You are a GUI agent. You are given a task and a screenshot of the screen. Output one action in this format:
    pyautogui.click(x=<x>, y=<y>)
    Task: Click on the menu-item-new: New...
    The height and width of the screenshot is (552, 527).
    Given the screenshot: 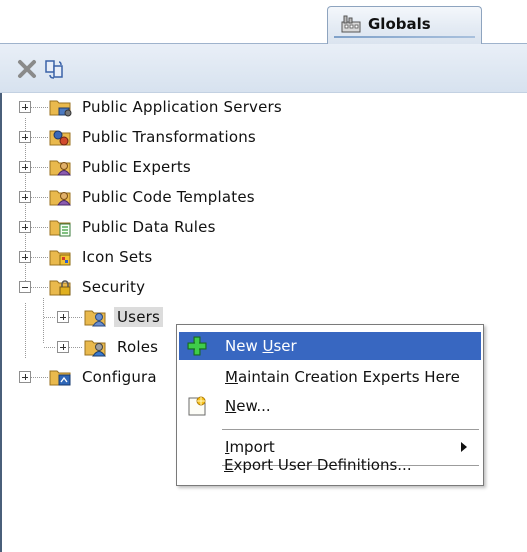 What is the action you would take?
    pyautogui.click(x=330, y=406)
    